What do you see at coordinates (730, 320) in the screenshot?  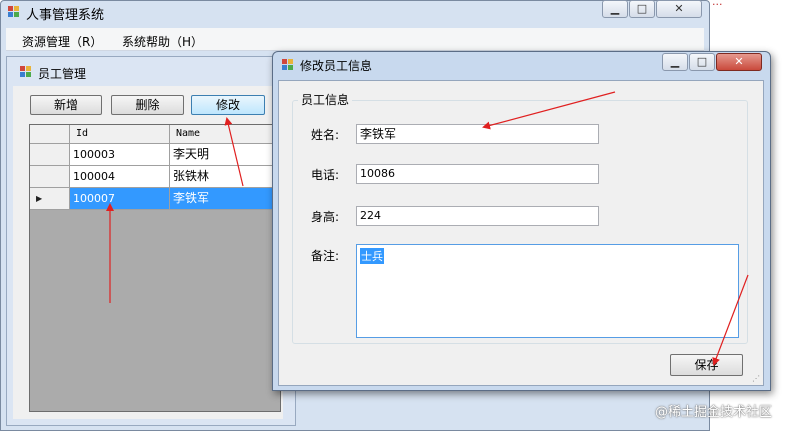 I see `arrow-to-save-button` at bounding box center [730, 320].